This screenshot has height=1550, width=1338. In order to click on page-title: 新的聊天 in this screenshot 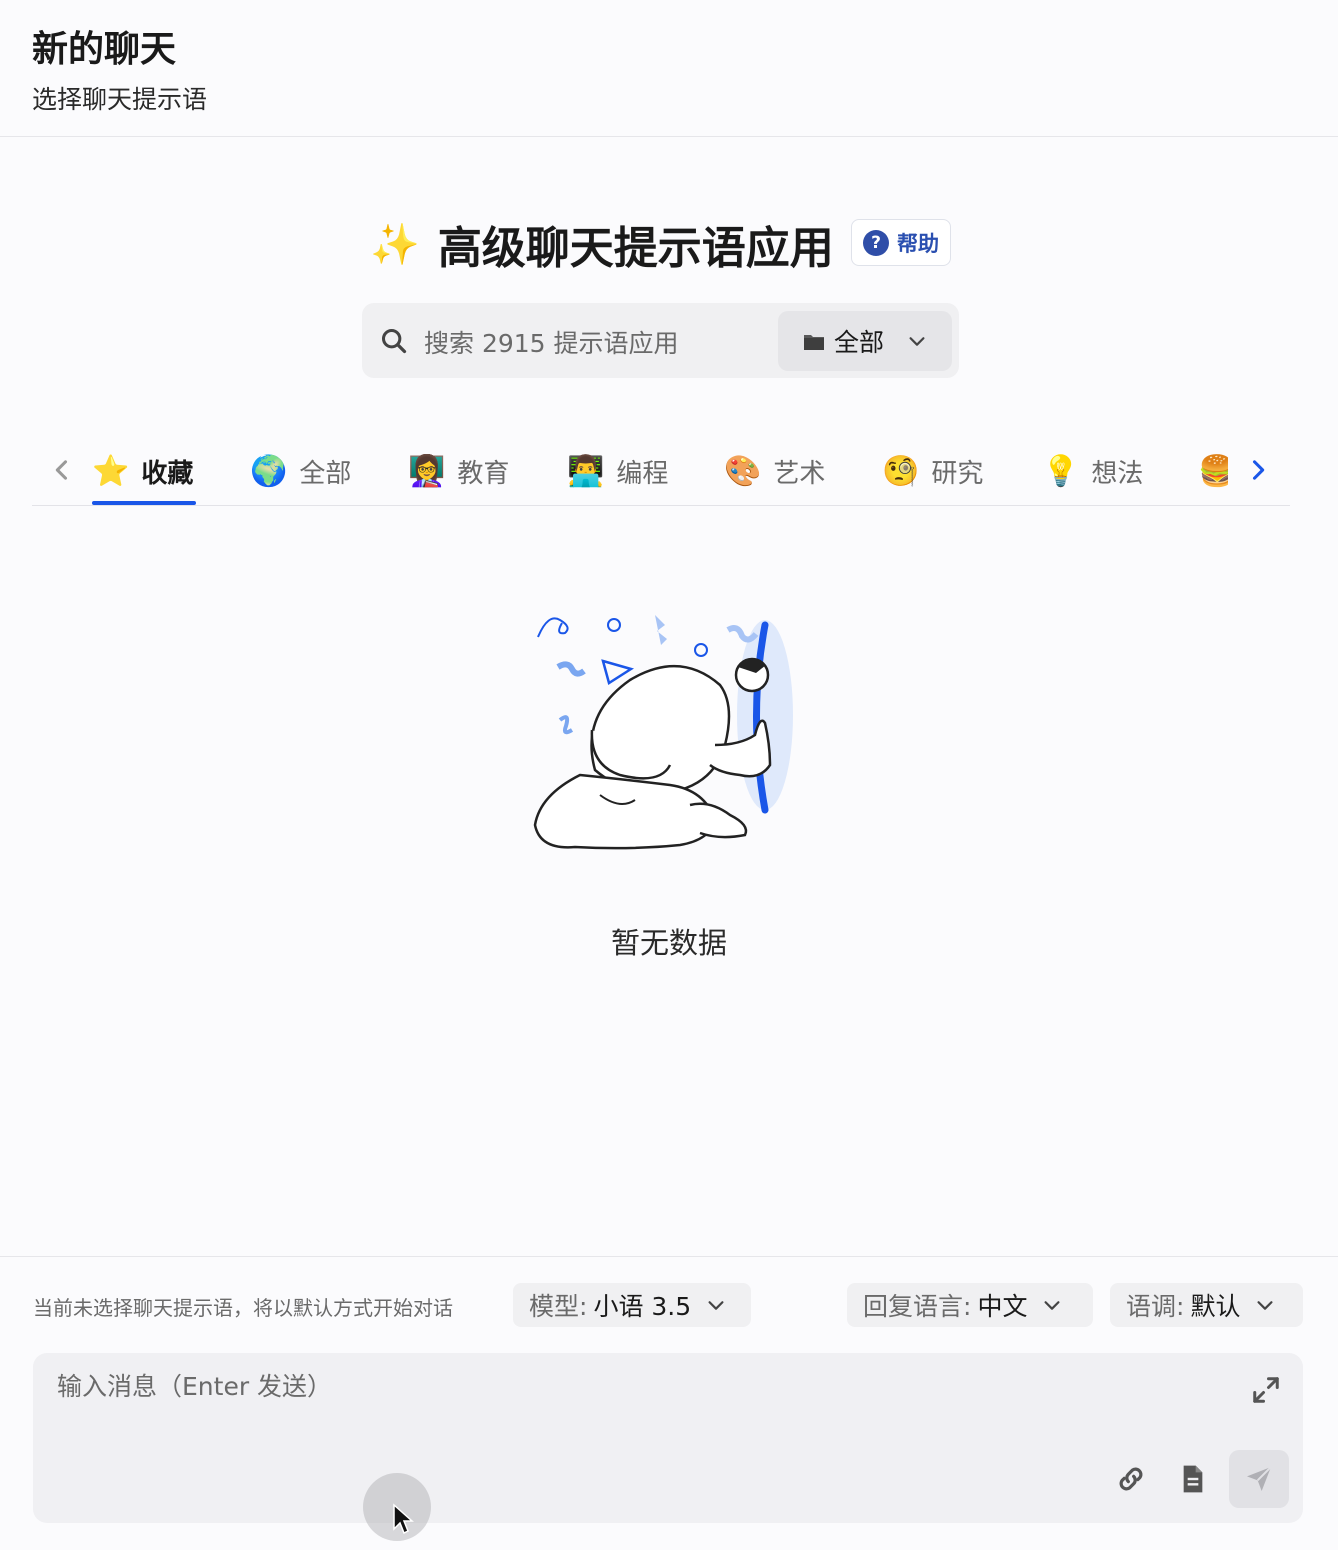, I will do `click(104, 49)`.